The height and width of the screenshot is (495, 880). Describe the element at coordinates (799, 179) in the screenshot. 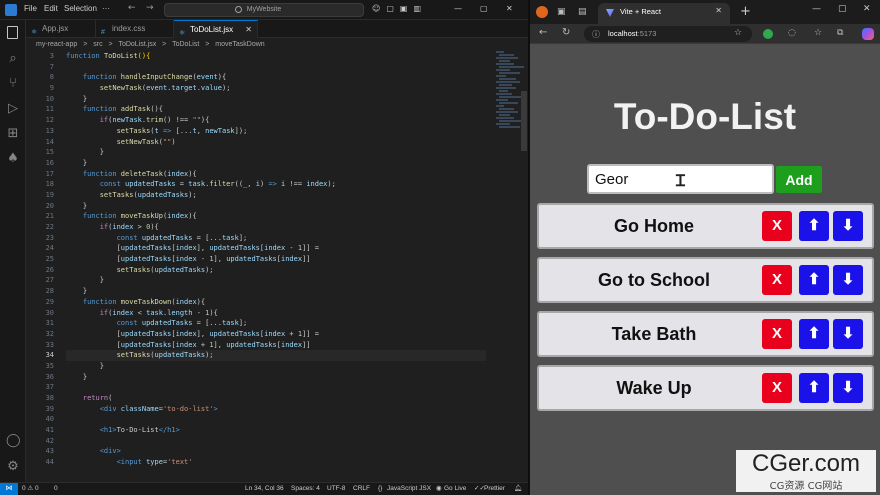

I see `add-button: Add` at that location.